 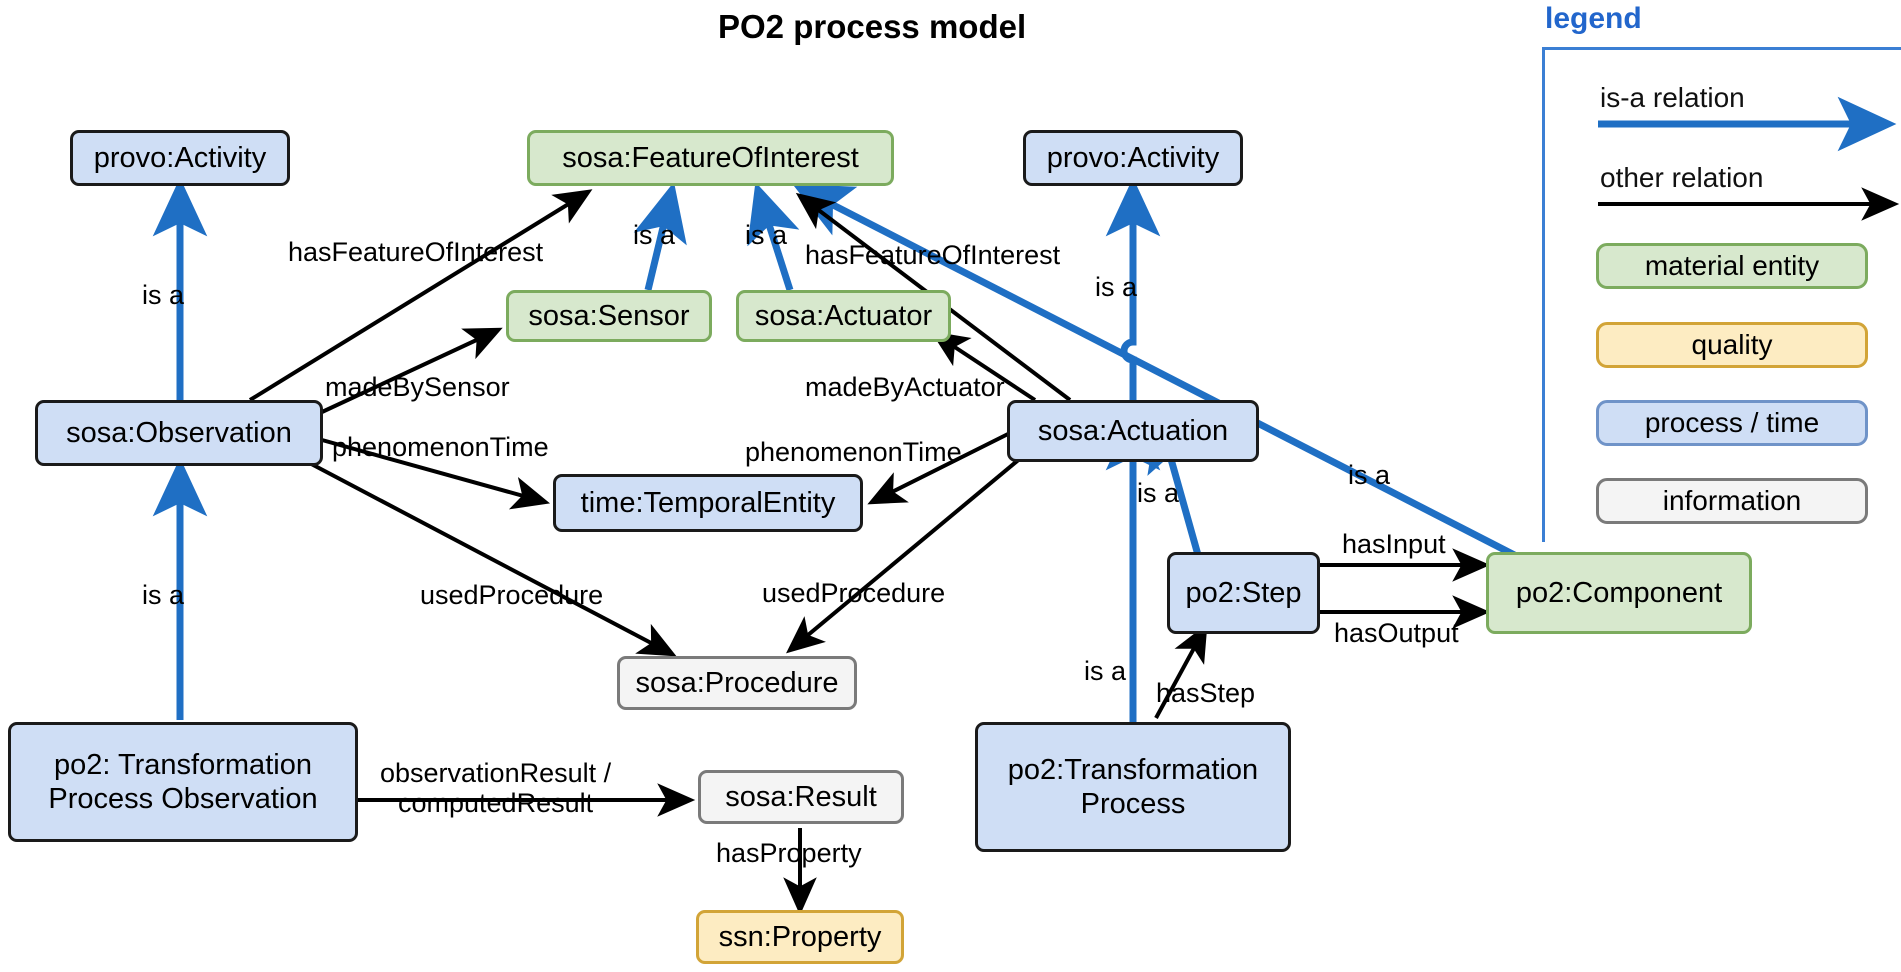 I want to click on legend-chip-information: information, so click(x=1732, y=501).